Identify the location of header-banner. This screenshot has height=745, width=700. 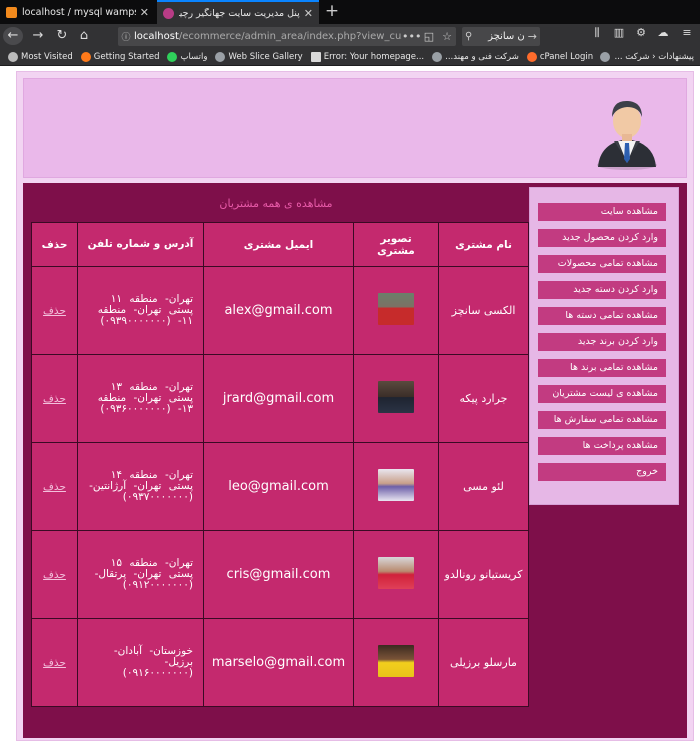
(355, 128).